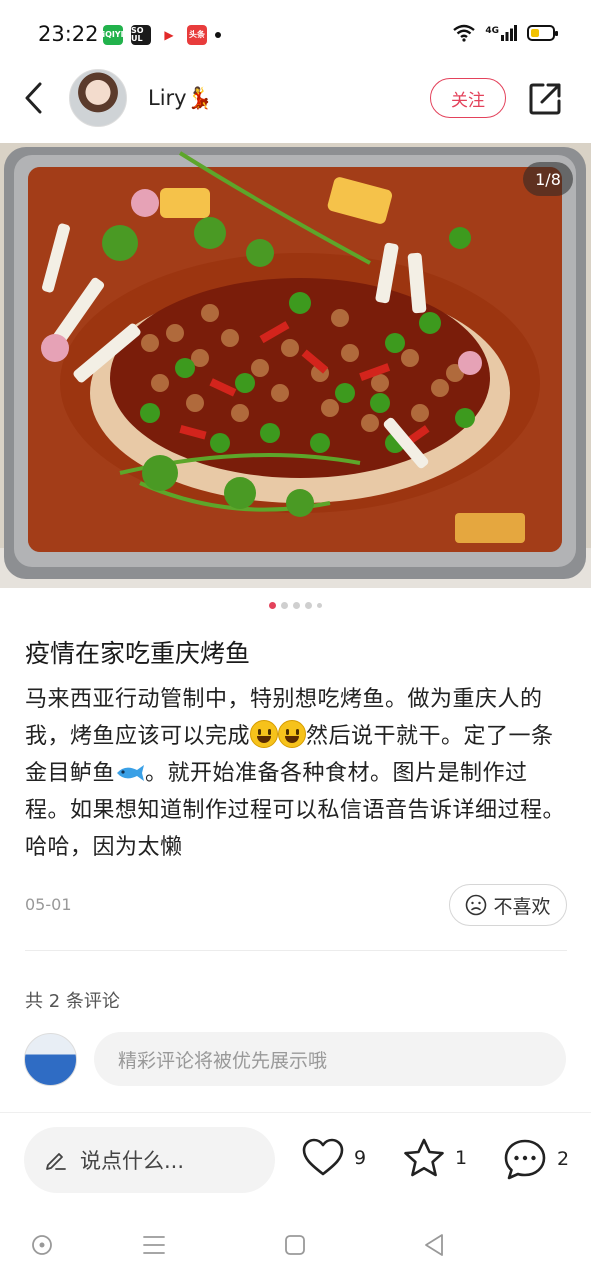 Image resolution: width=591 pixels, height=1280 pixels. Describe the element at coordinates (330, 1059) in the screenshot. I see `comment-input: 精彩评论将被优先展示哦` at that location.